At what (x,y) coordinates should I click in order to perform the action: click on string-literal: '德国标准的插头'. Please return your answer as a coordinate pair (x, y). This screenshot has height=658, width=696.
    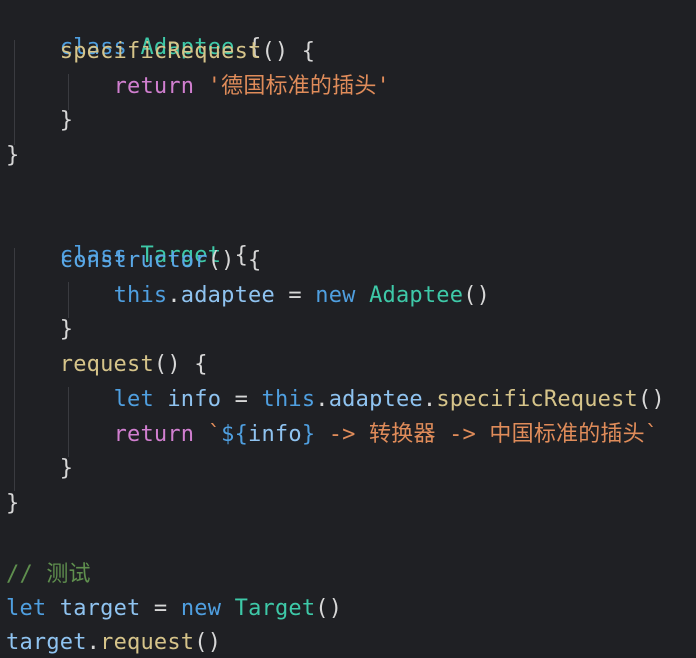
    Looking at the image, I should click on (298, 86).